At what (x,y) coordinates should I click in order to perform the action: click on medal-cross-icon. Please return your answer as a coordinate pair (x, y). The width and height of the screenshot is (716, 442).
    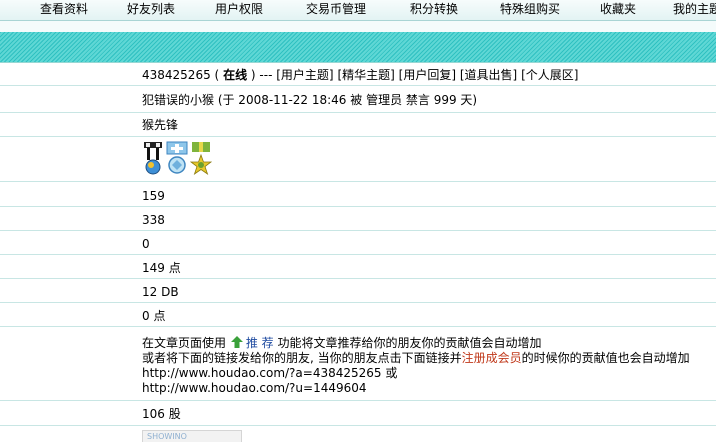
    Looking at the image, I should click on (177, 157).